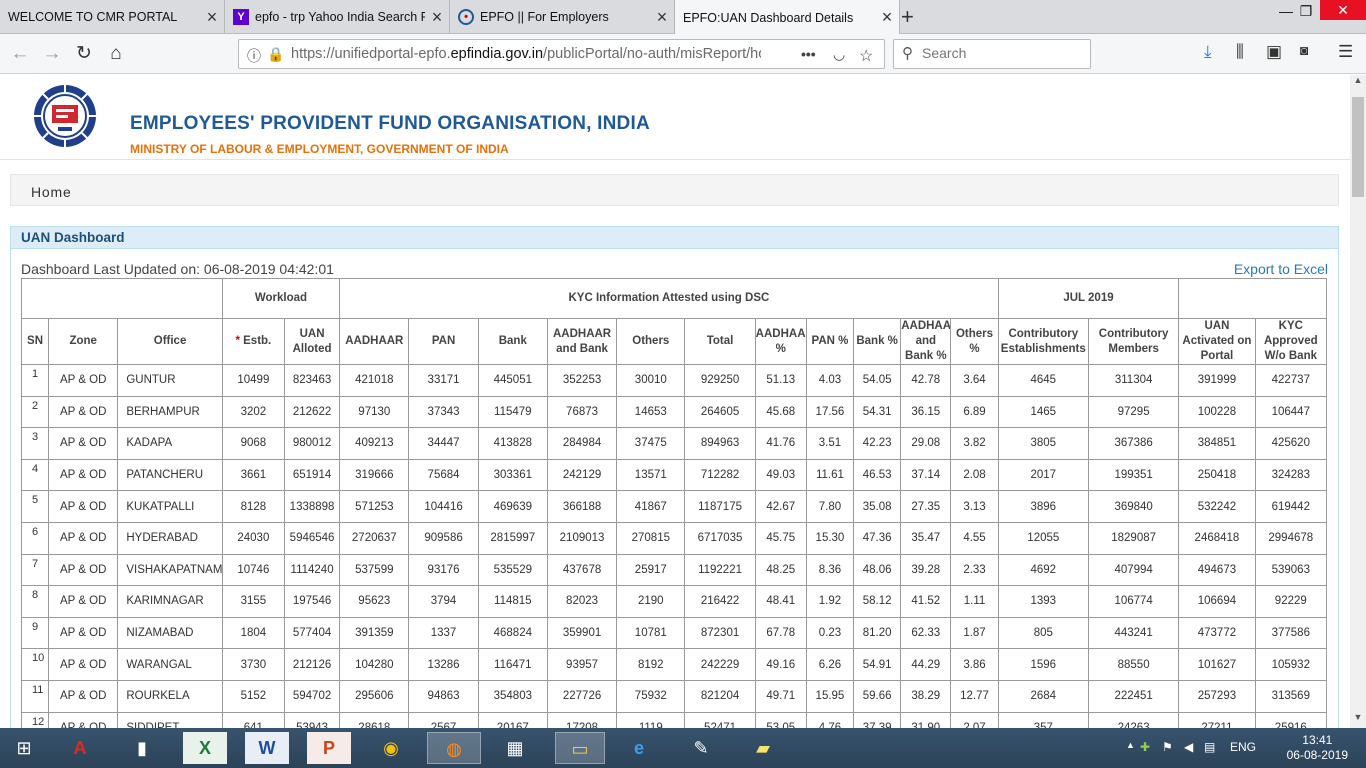 The image size is (1366, 768). What do you see at coordinates (312, 341) in the screenshot?
I see `col-uan-alloted: UAN Alloted` at bounding box center [312, 341].